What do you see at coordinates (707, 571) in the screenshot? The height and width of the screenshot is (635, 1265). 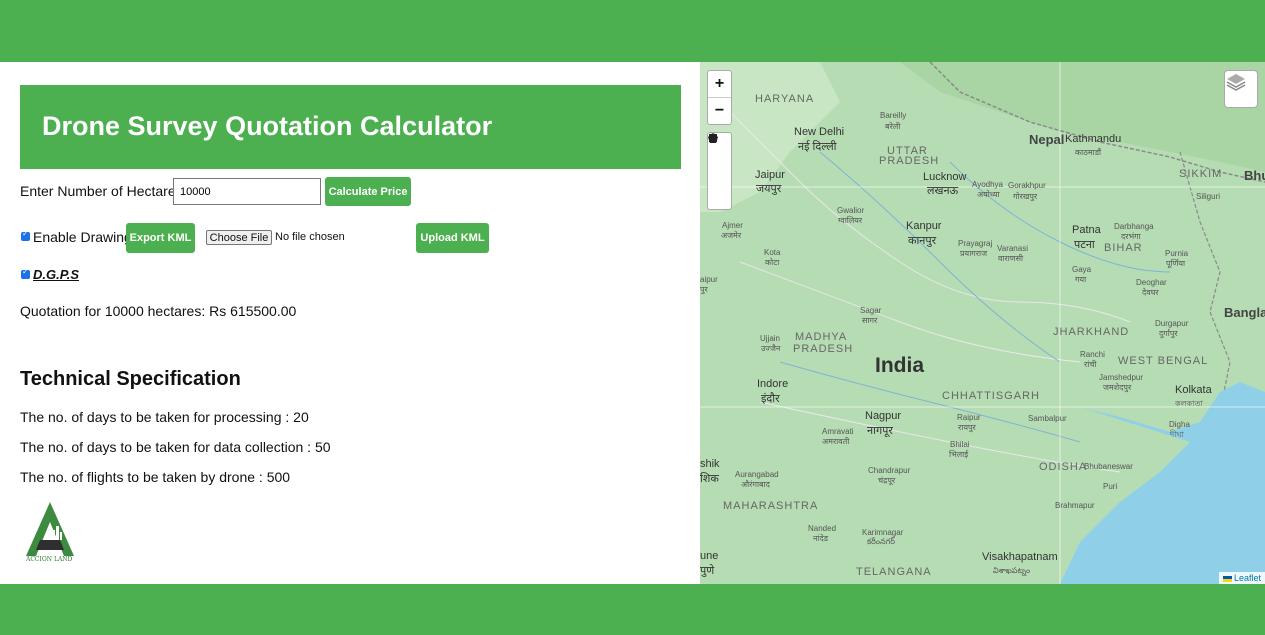 I see `map-label-pune-mr: पुणे` at bounding box center [707, 571].